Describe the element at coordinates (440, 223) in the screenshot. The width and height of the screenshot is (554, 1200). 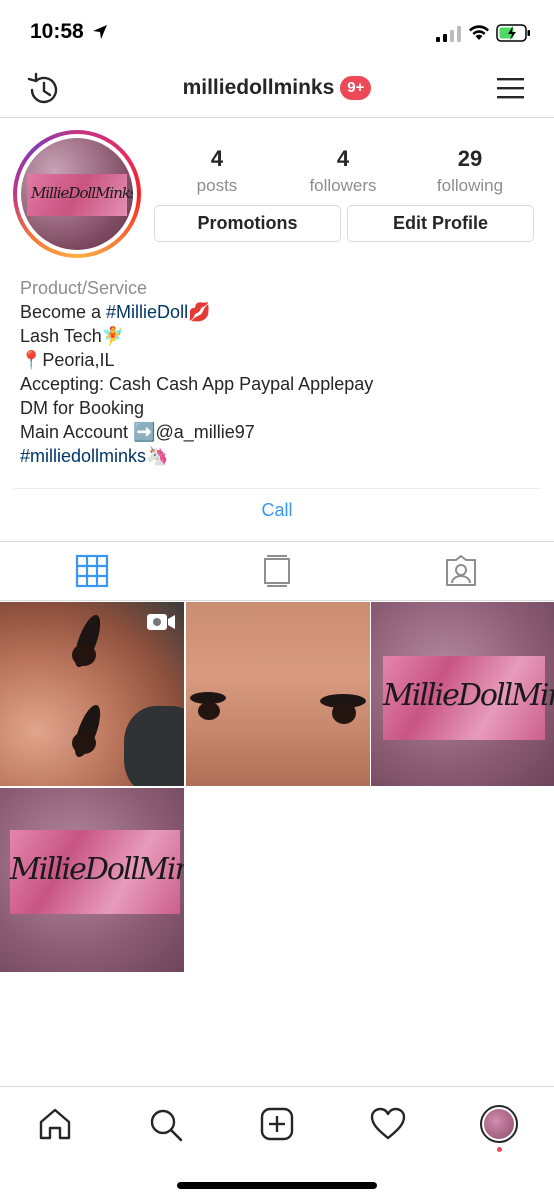
I see `edit-profile-button: Edit Profile` at that location.